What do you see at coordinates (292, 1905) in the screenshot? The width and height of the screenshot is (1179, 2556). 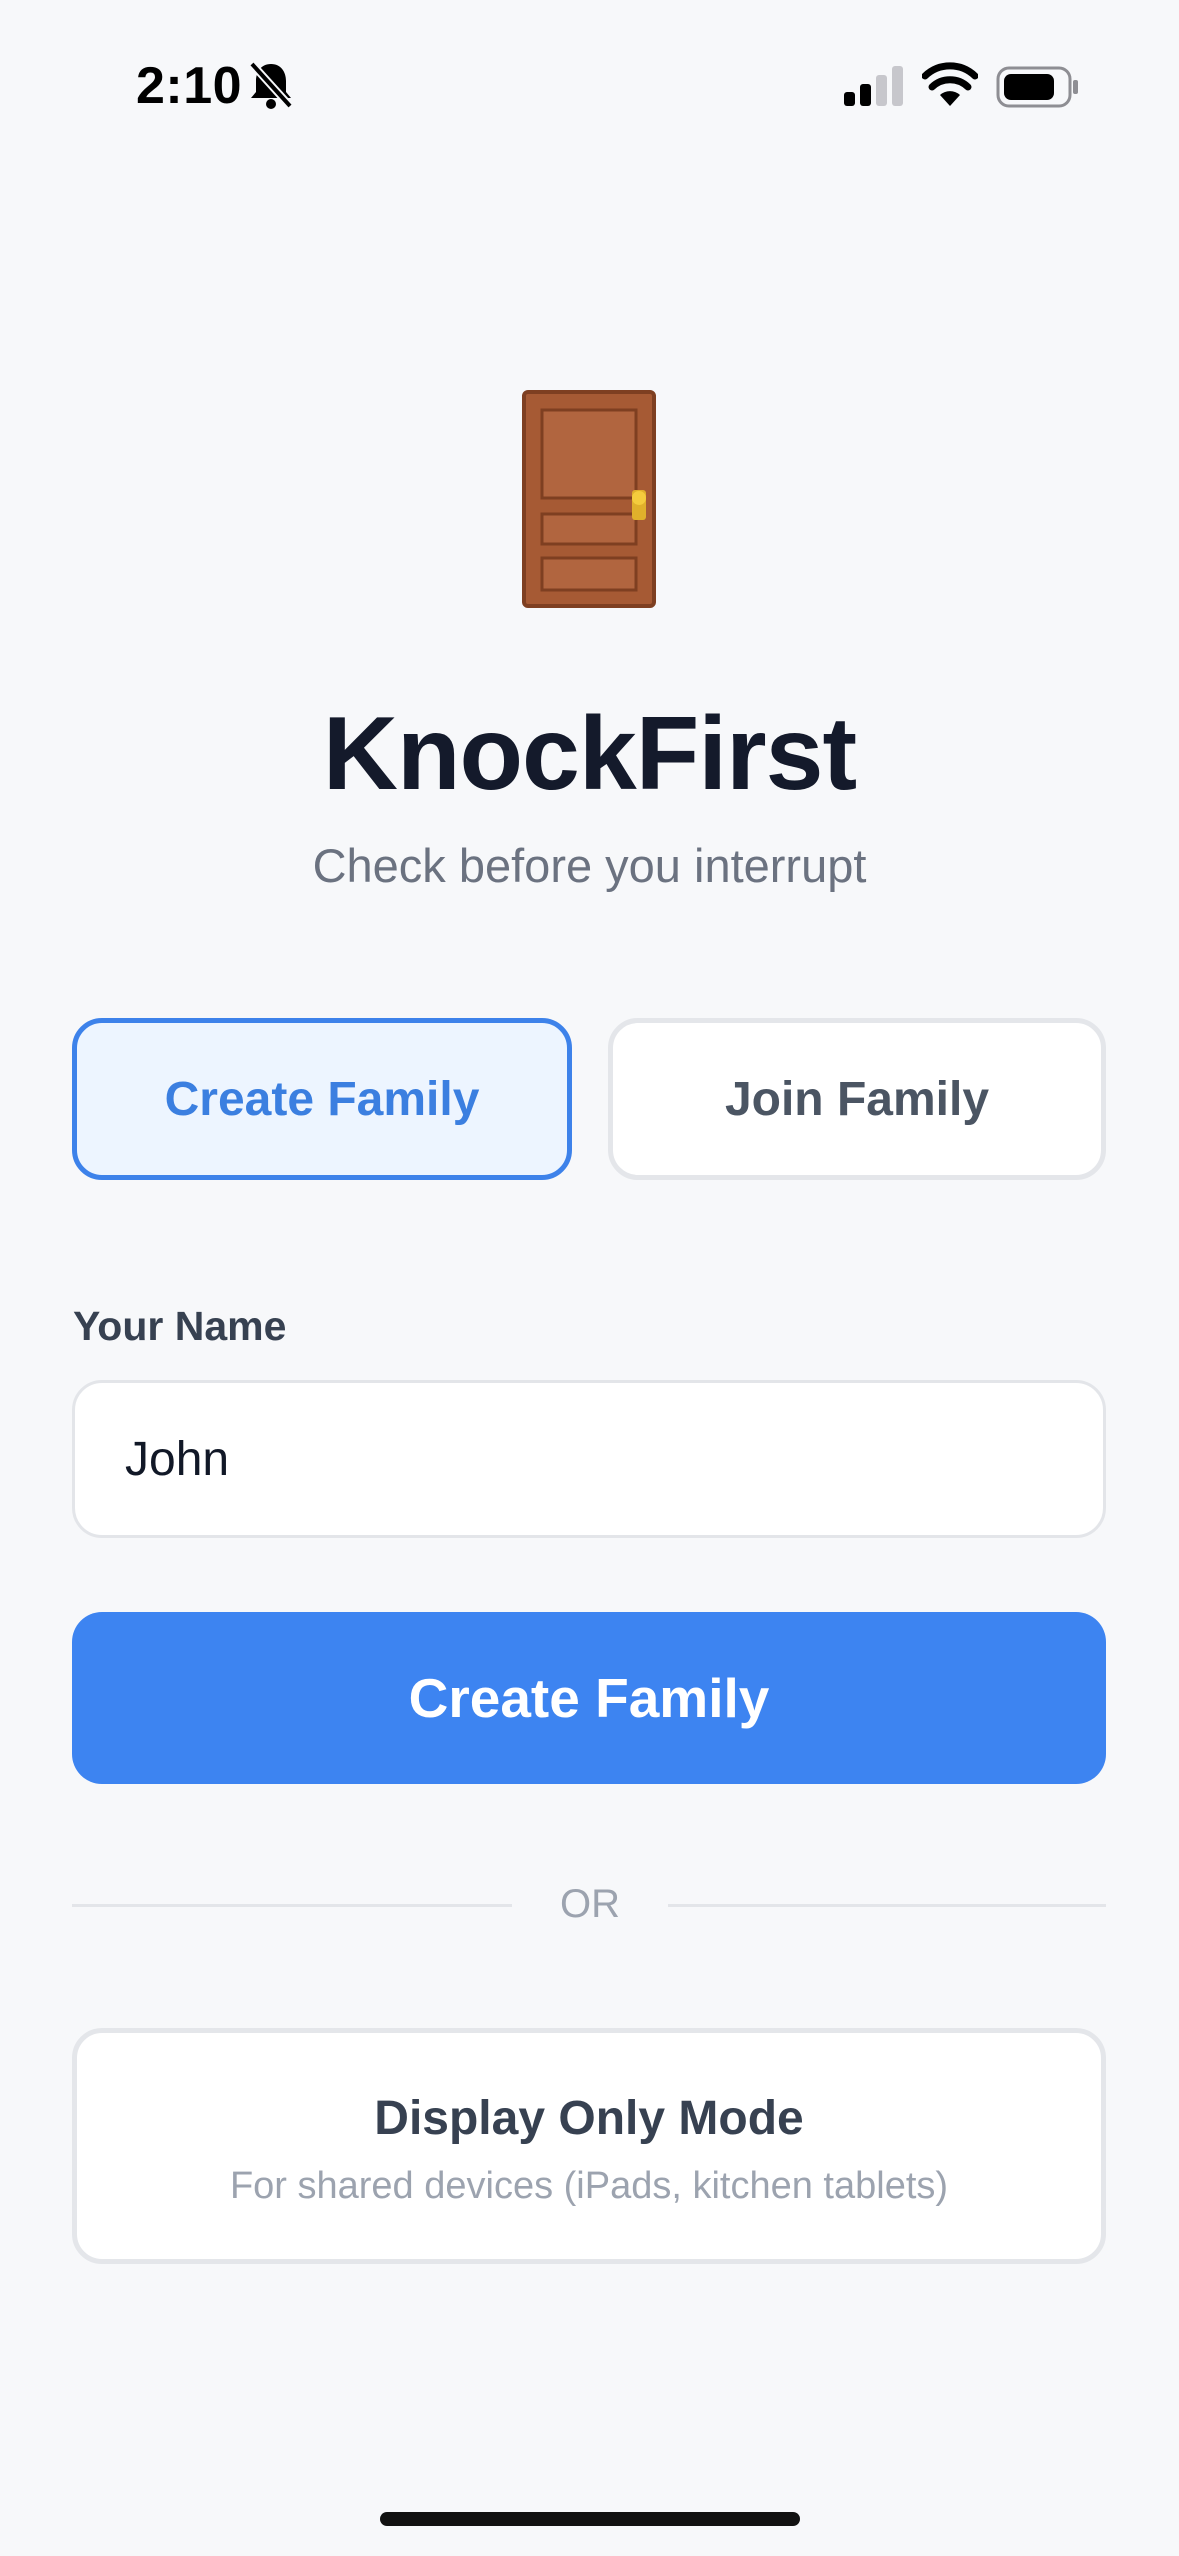 I see `divider-line-left` at bounding box center [292, 1905].